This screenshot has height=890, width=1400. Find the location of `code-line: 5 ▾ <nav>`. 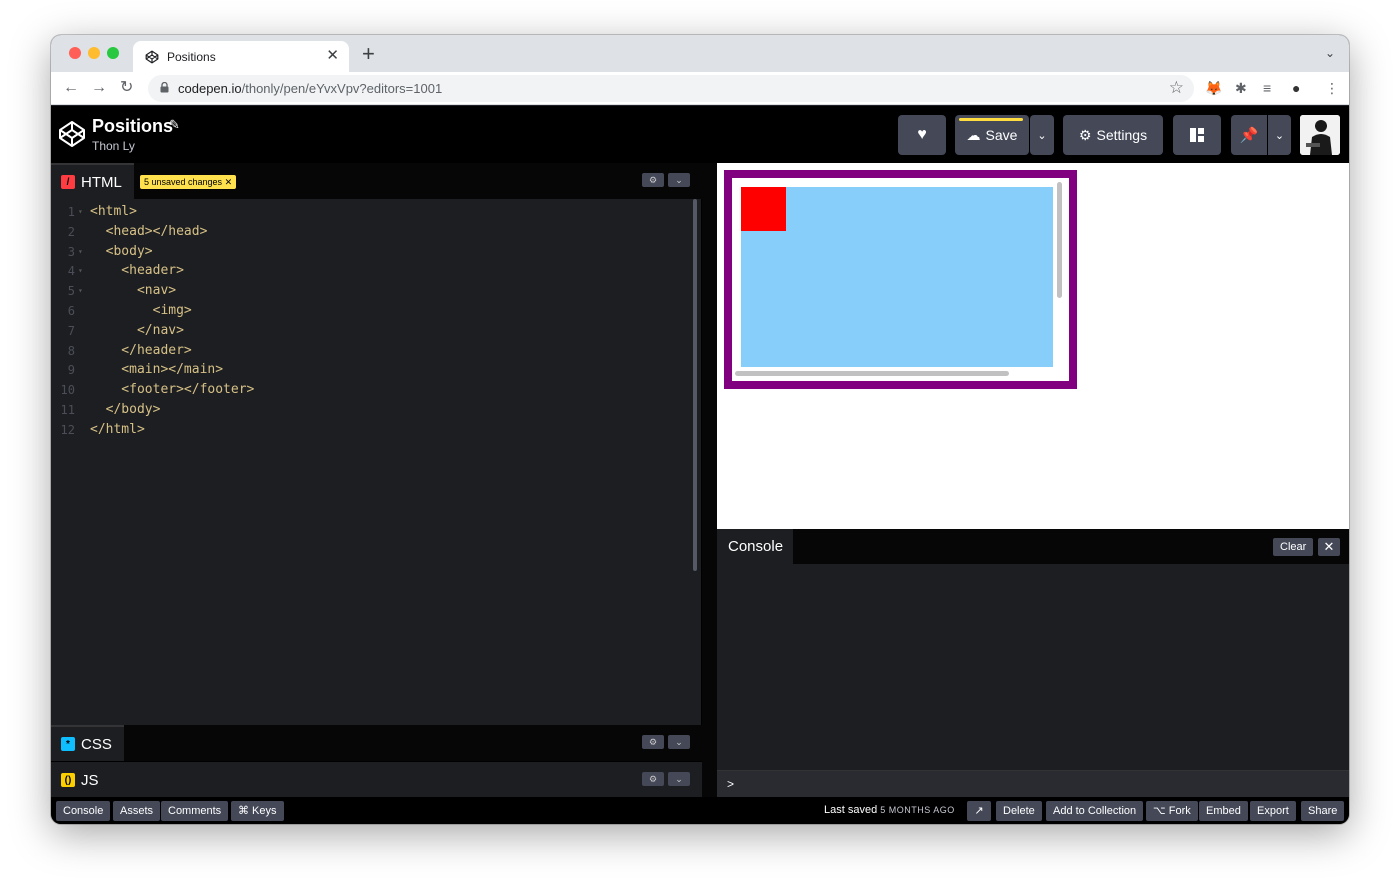

code-line: 5 ▾ <nav> is located at coordinates (371, 292).